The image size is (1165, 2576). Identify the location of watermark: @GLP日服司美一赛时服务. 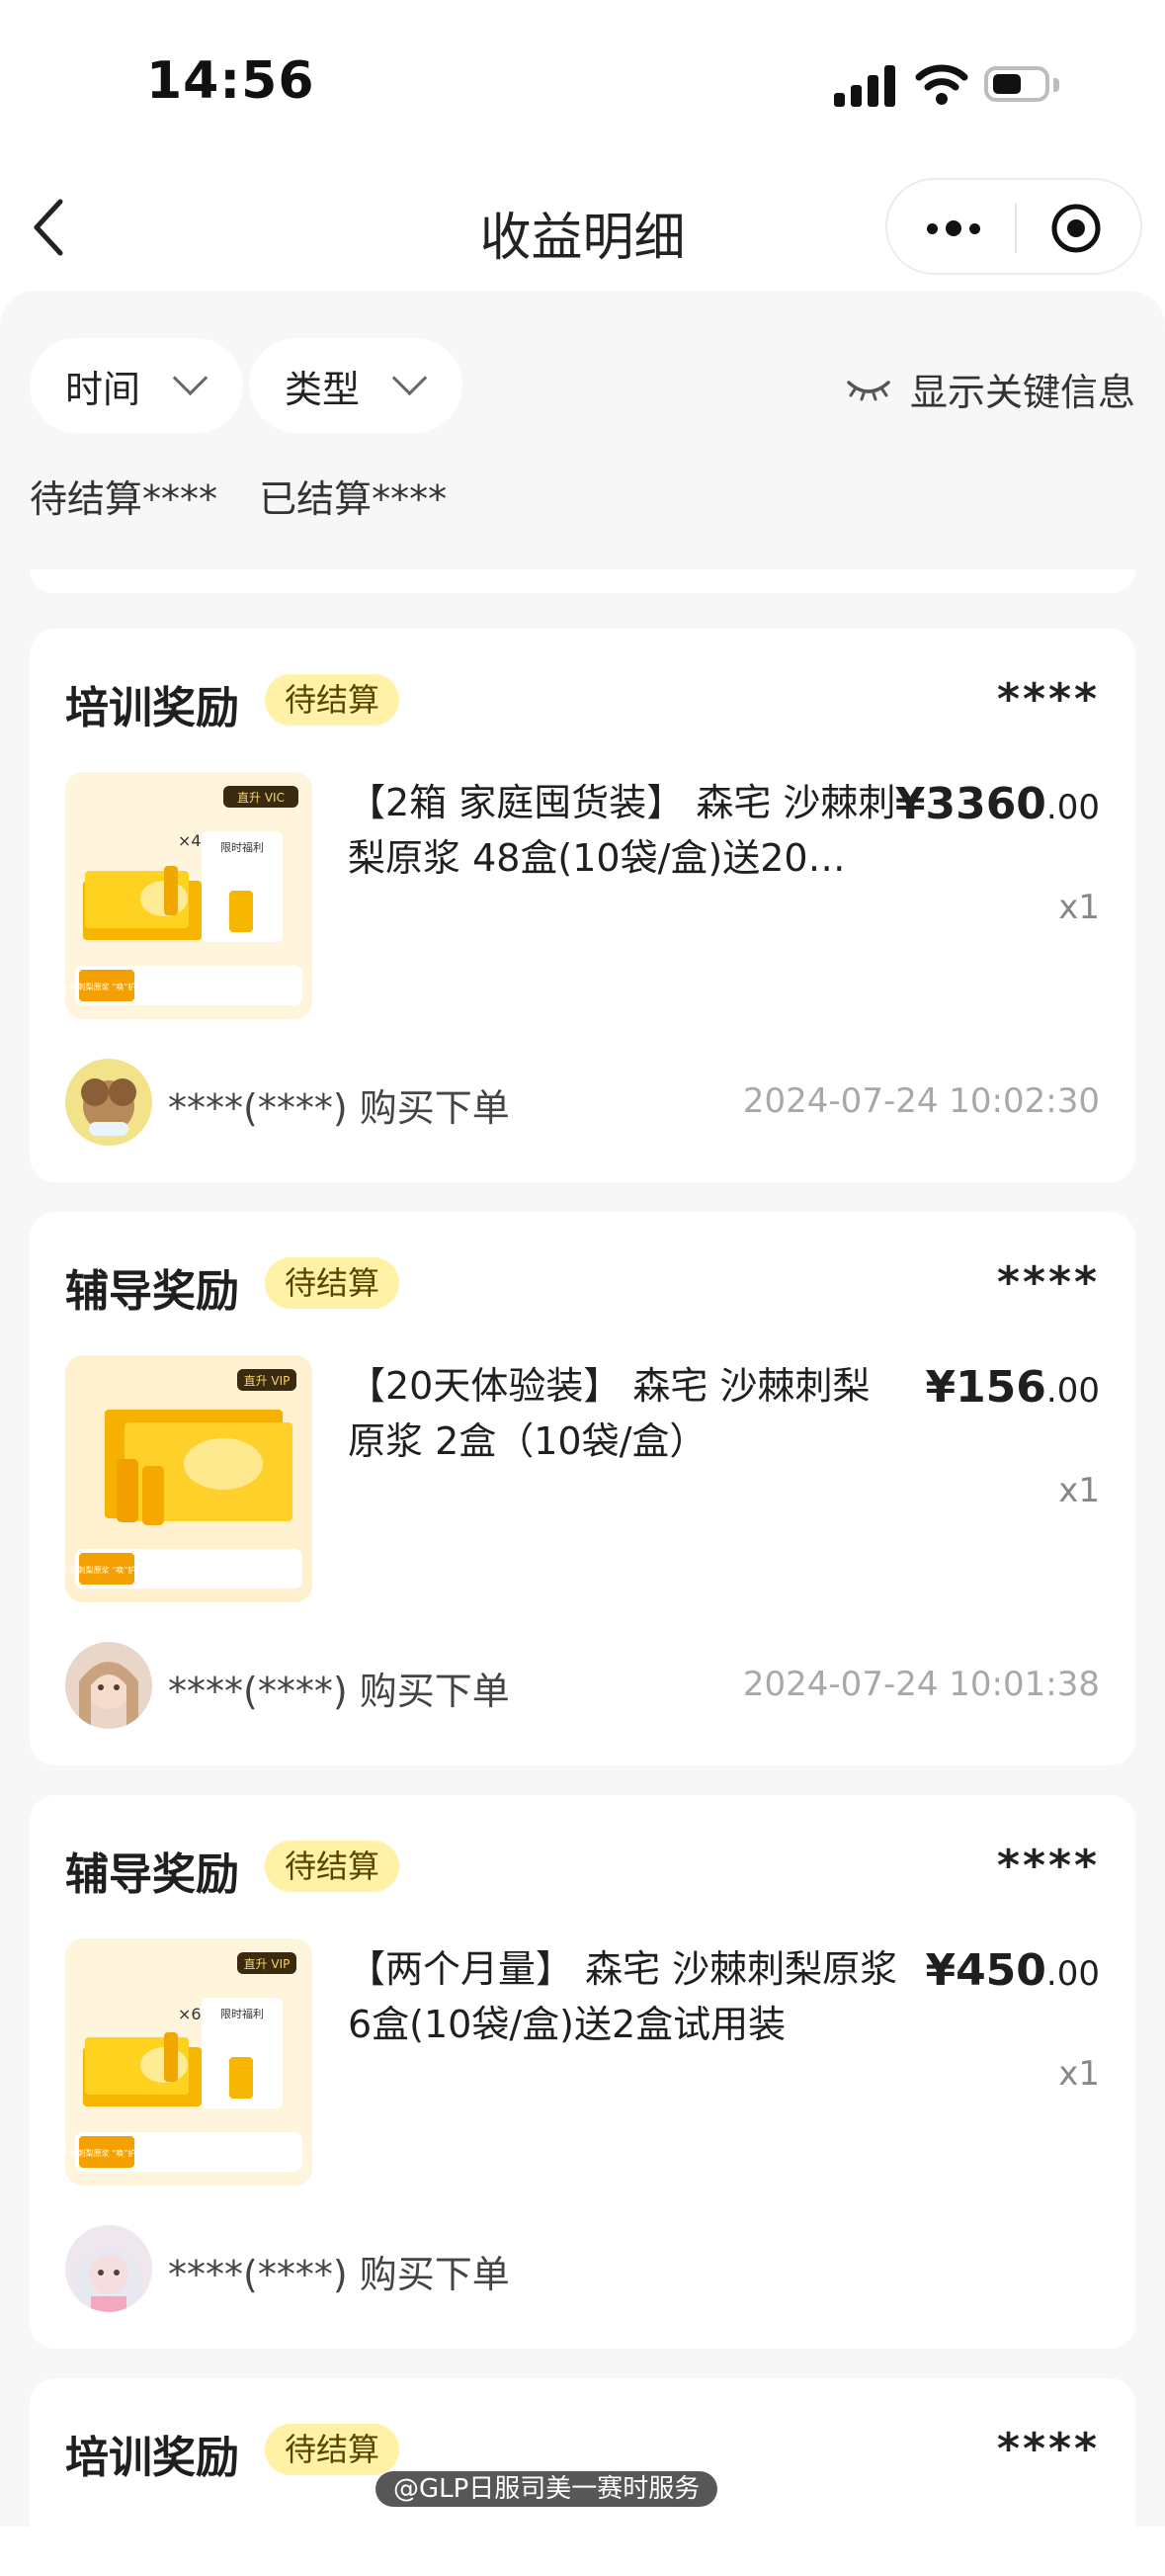
(546, 2489).